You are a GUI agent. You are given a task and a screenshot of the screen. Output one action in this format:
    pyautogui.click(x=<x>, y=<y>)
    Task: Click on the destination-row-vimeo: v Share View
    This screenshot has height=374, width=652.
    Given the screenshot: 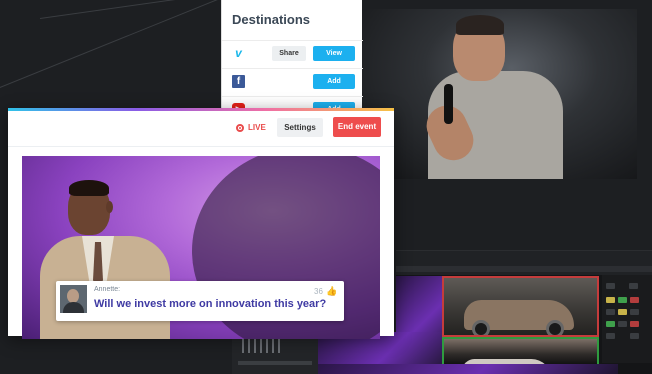 What is the action you would take?
    pyautogui.click(x=292, y=53)
    